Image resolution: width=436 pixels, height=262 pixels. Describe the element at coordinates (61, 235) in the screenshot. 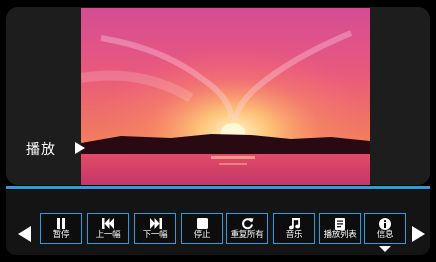

I see `pause-label: 暂停` at that location.